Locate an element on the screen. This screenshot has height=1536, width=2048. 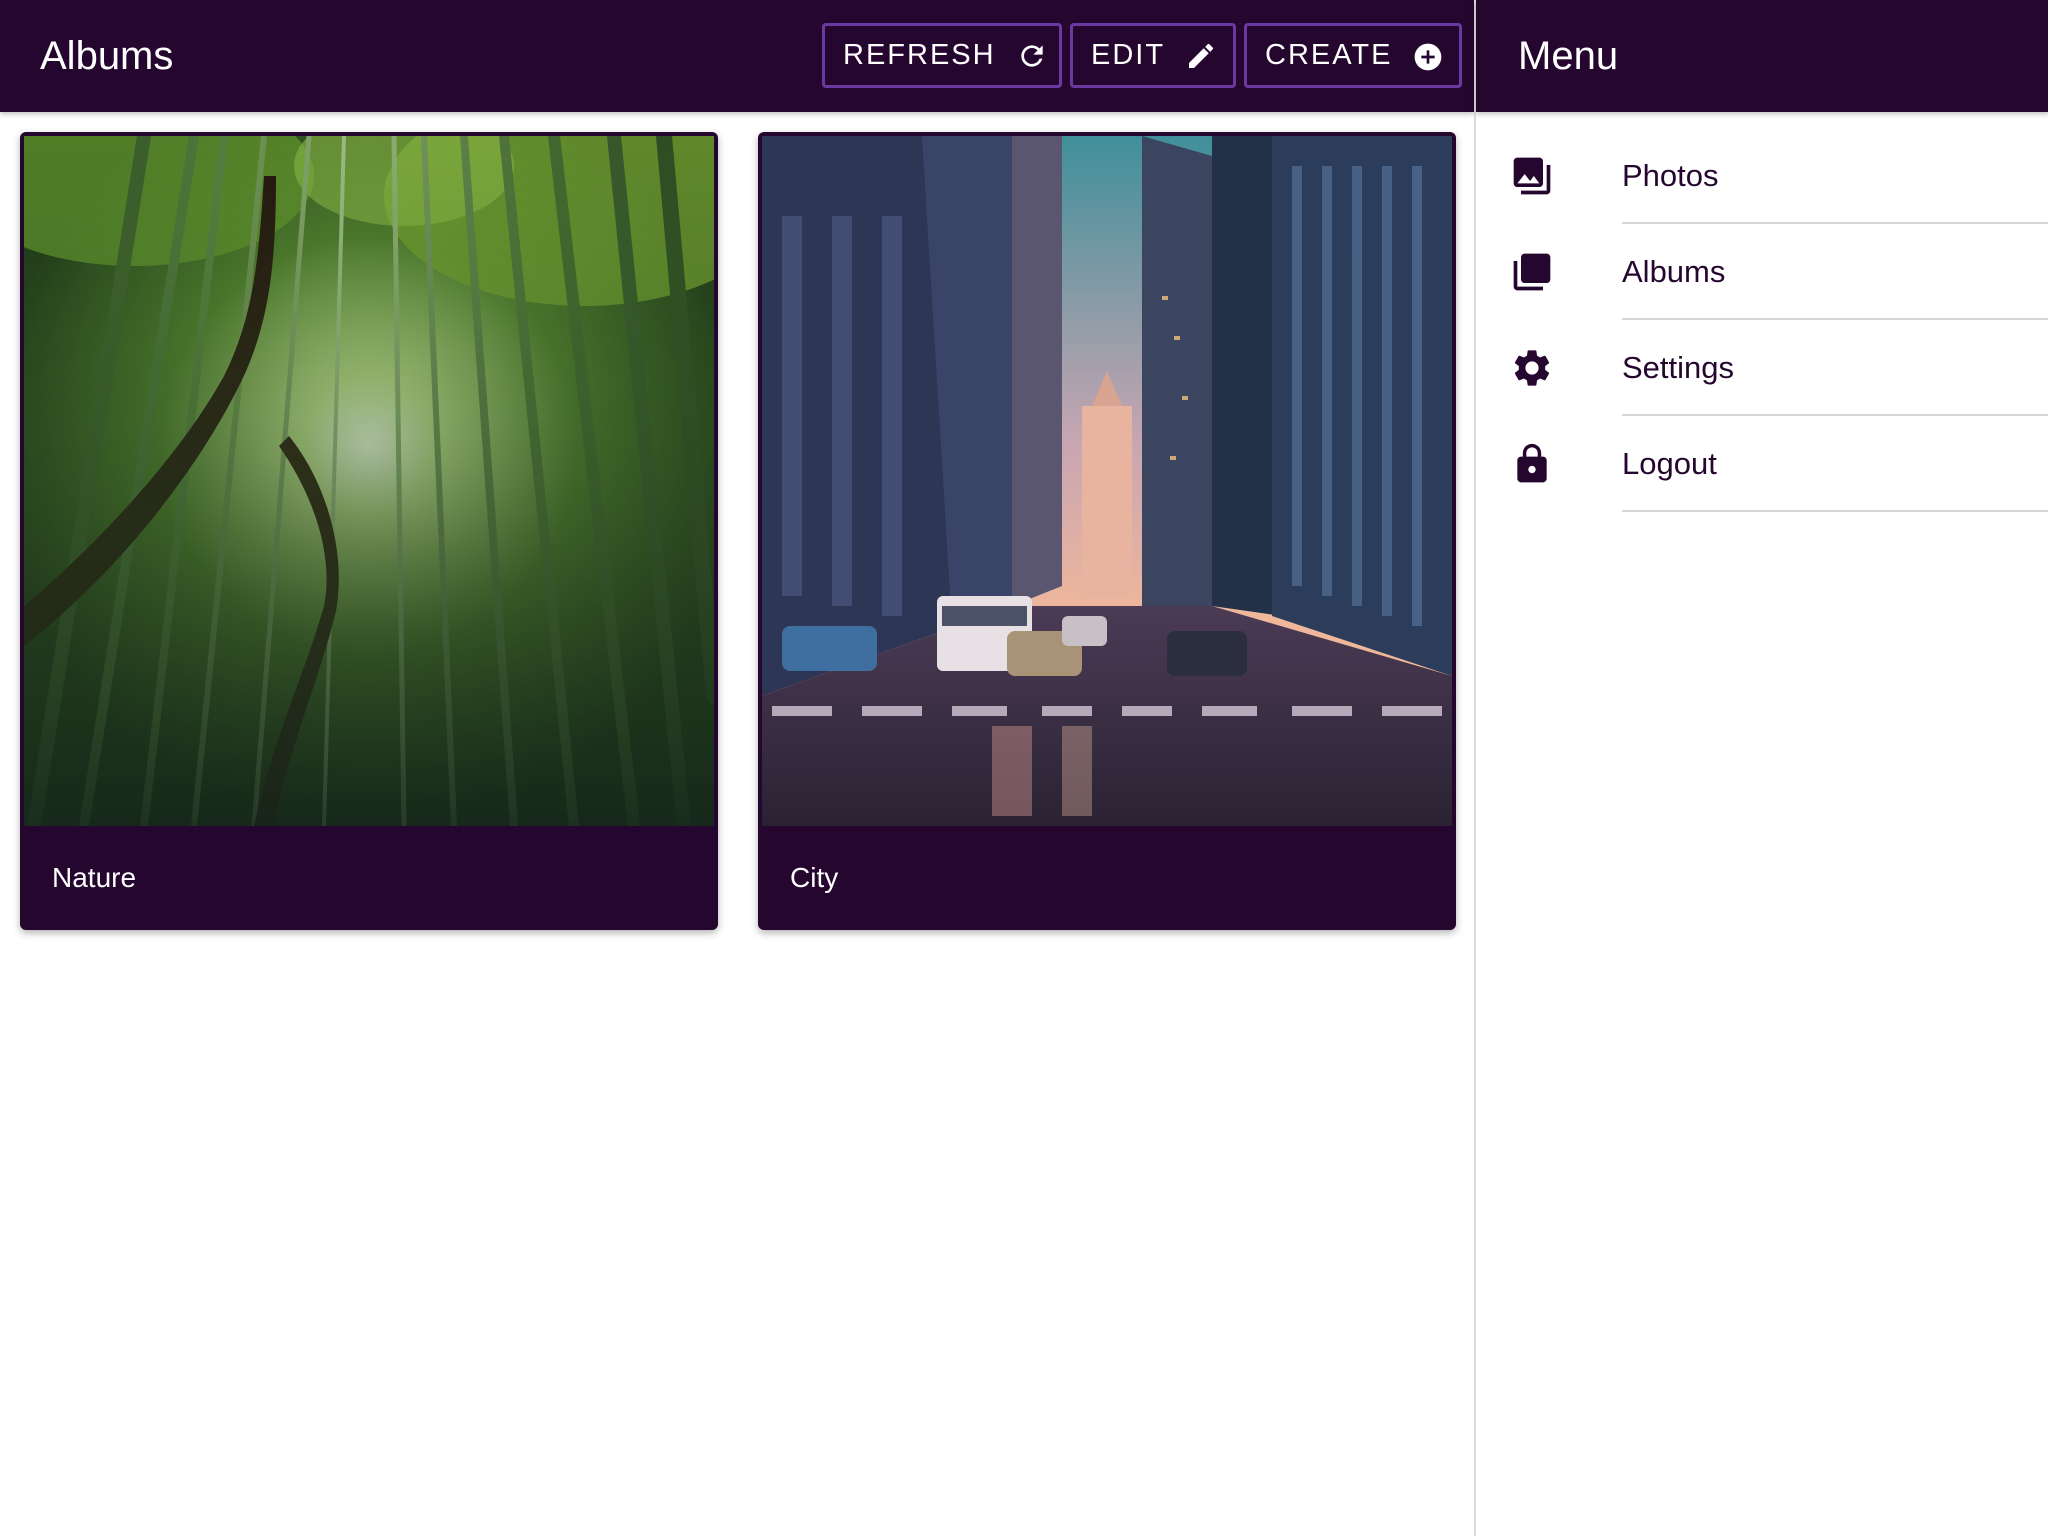
create-button: CREATE is located at coordinates (1353, 55).